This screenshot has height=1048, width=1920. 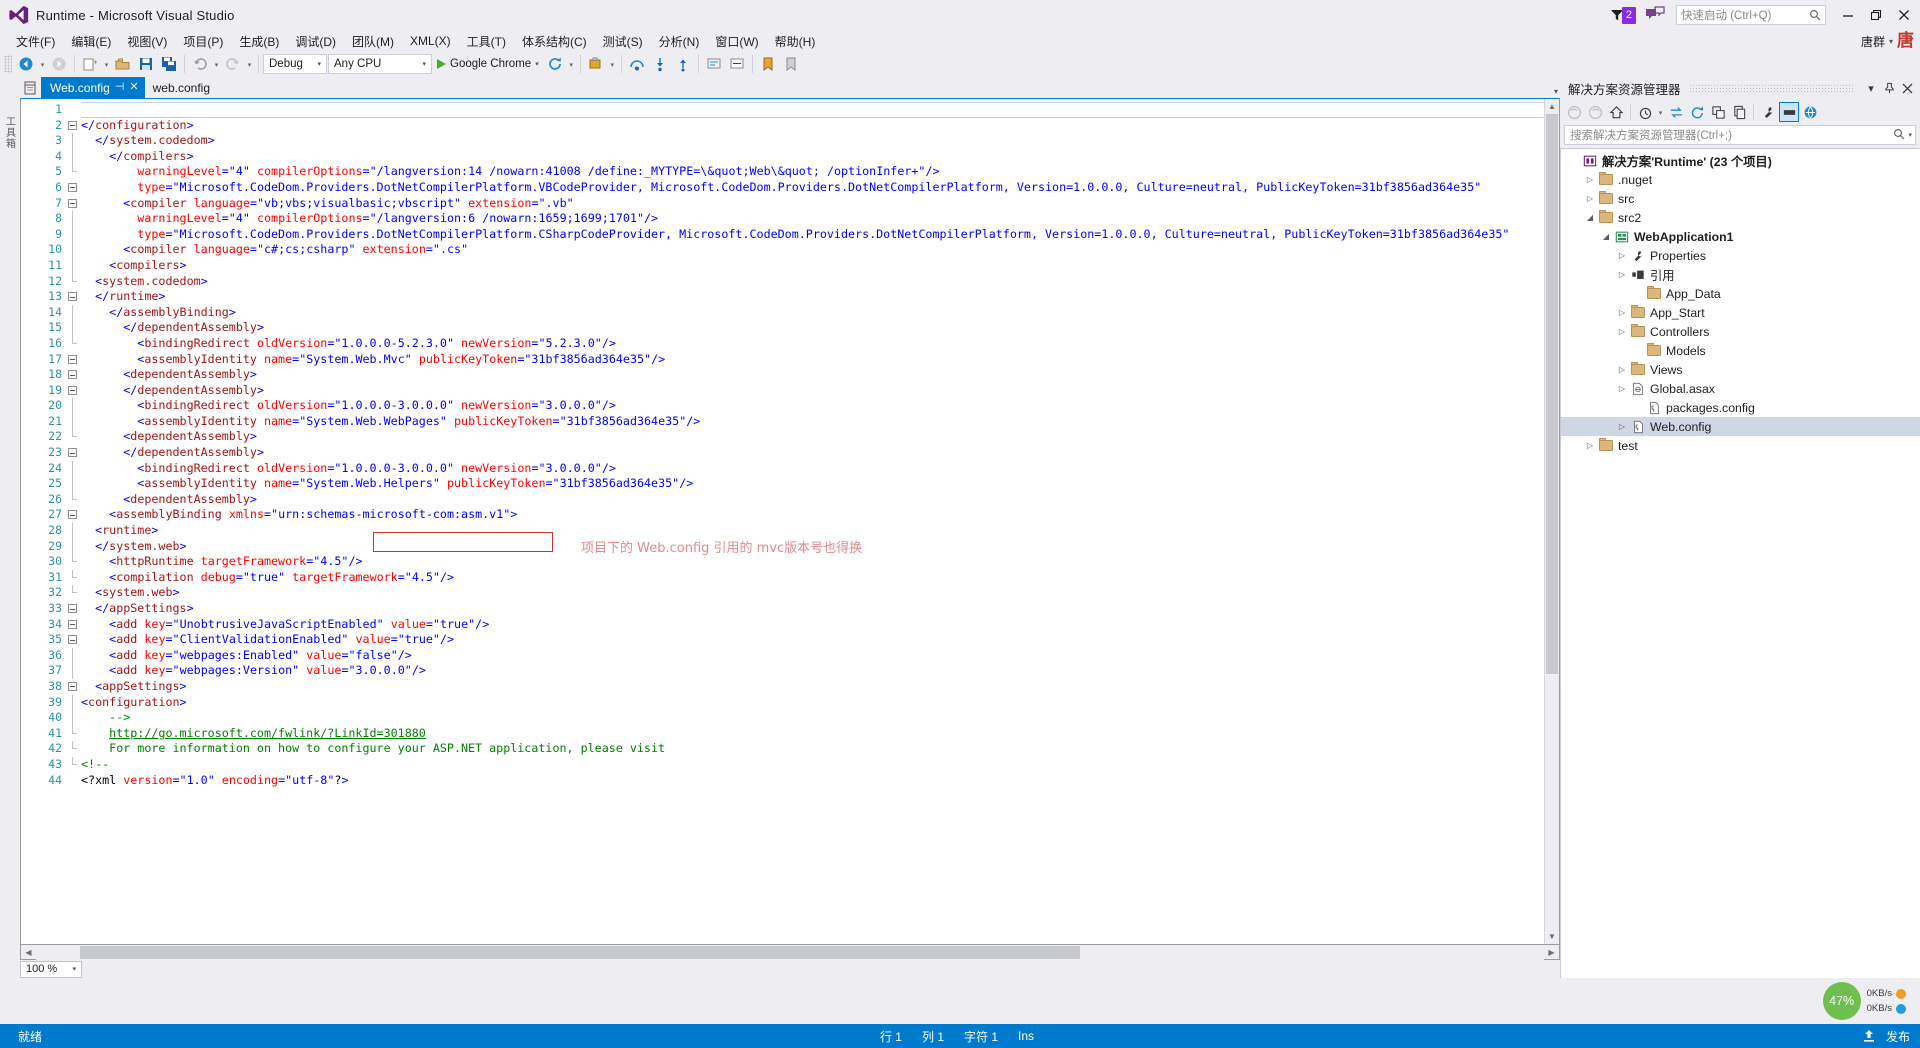 What do you see at coordinates (1660, 112) in the screenshot?
I see `pending-changes-dropdown: ▾` at bounding box center [1660, 112].